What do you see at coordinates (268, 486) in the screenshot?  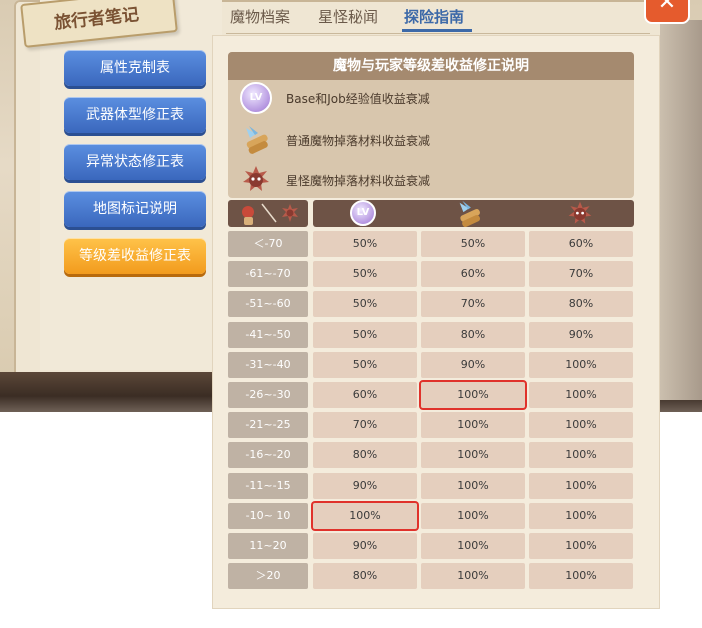 I see `table-row-label: -11~-15` at bounding box center [268, 486].